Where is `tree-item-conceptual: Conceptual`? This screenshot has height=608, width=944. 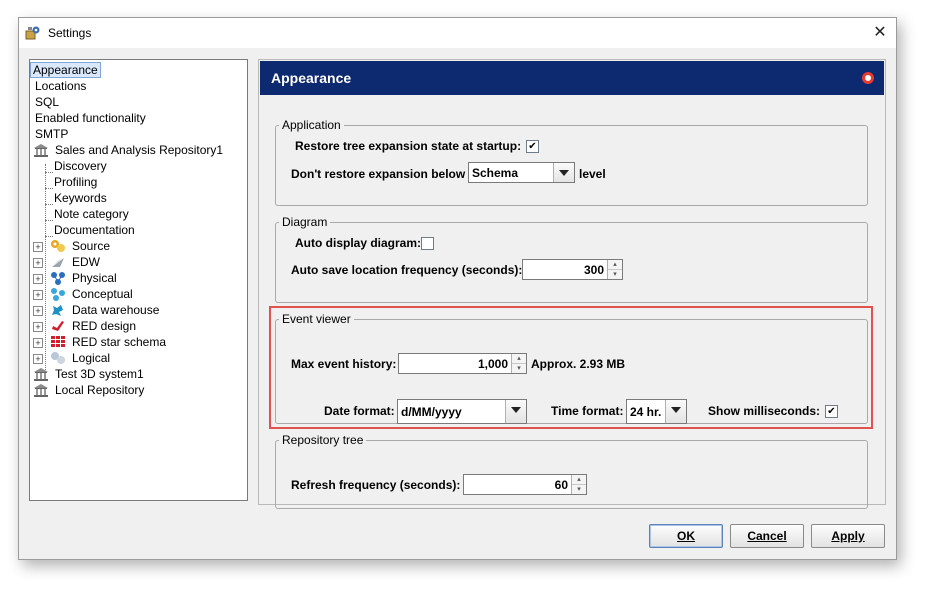
tree-item-conceptual: Conceptual is located at coordinates (93, 294).